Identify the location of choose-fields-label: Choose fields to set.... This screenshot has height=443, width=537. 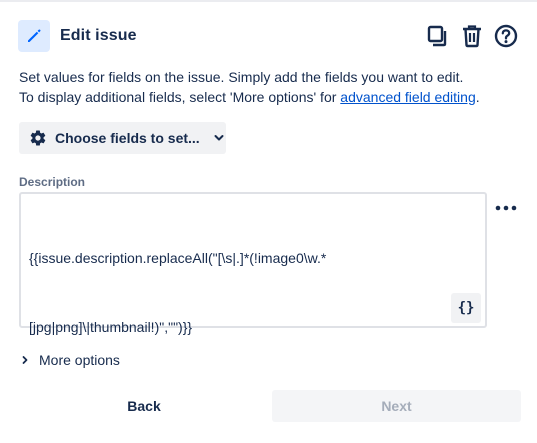
(127, 138).